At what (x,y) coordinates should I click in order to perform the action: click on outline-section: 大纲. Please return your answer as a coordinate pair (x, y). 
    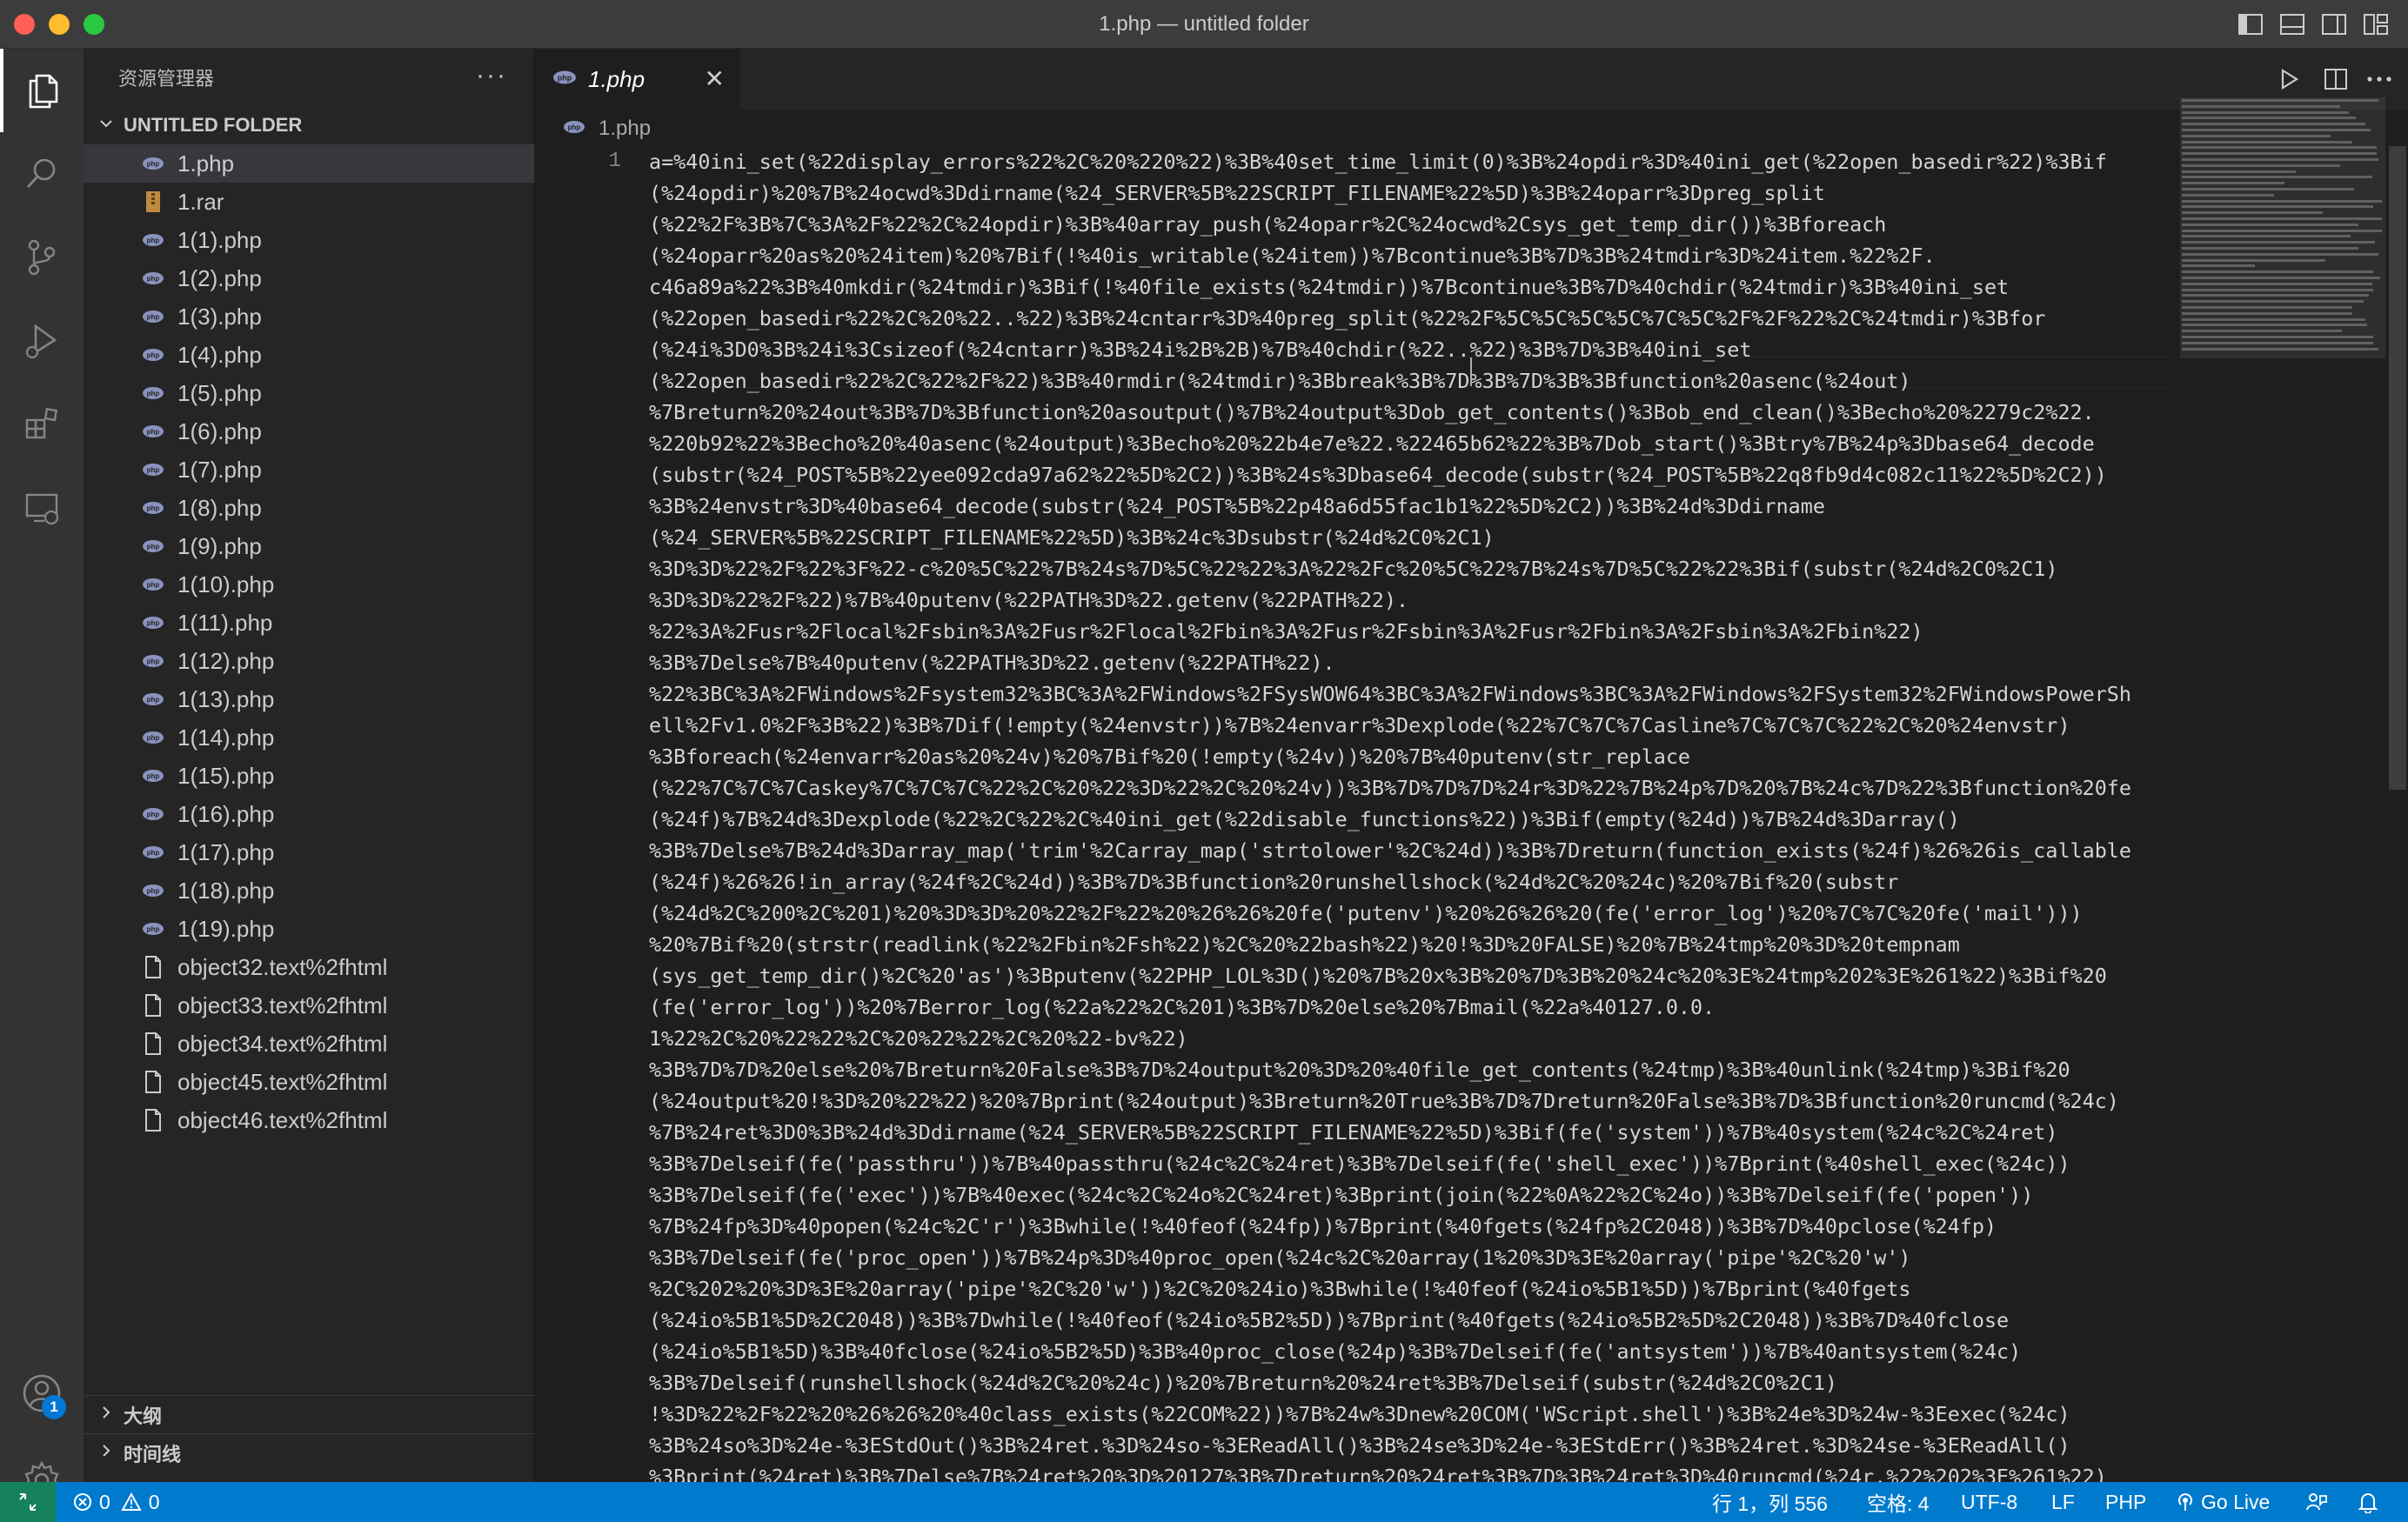
    Looking at the image, I should click on (309, 1414).